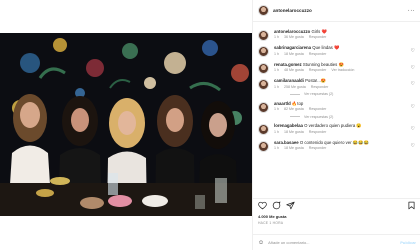 The width and height of the screenshot is (420, 250). What do you see at coordinates (294, 70) in the screenshot?
I see `comment-likes: 48 Me gusta` at bounding box center [294, 70].